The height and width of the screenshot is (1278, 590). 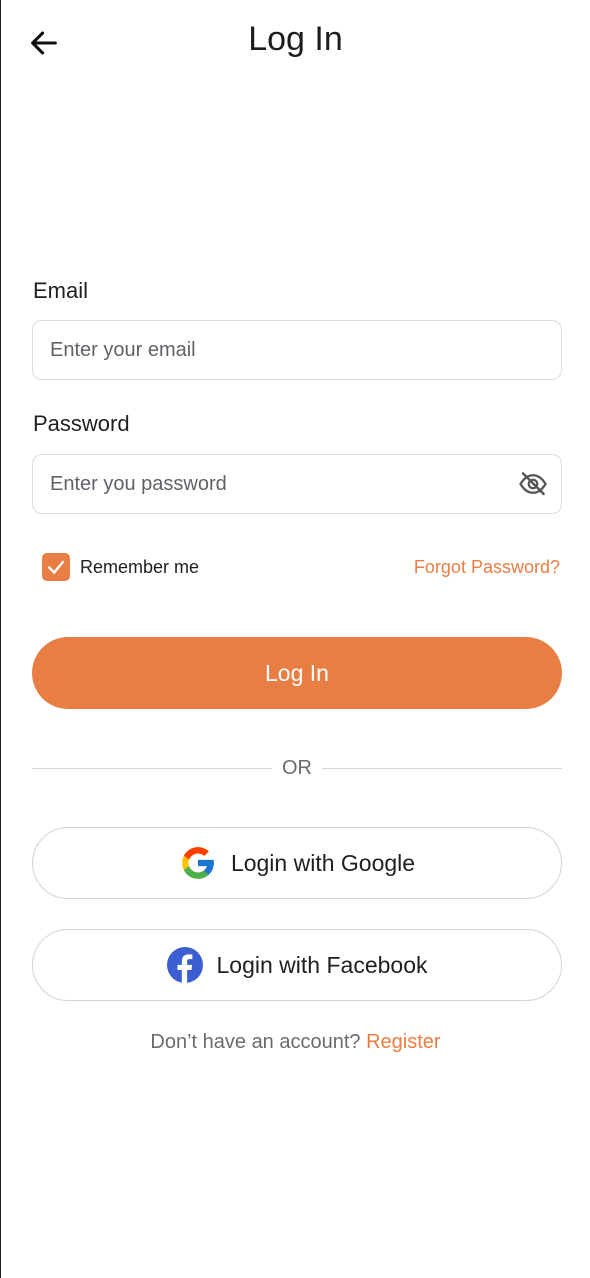 I want to click on login-with-google-button: Login with Google, so click(x=297, y=863).